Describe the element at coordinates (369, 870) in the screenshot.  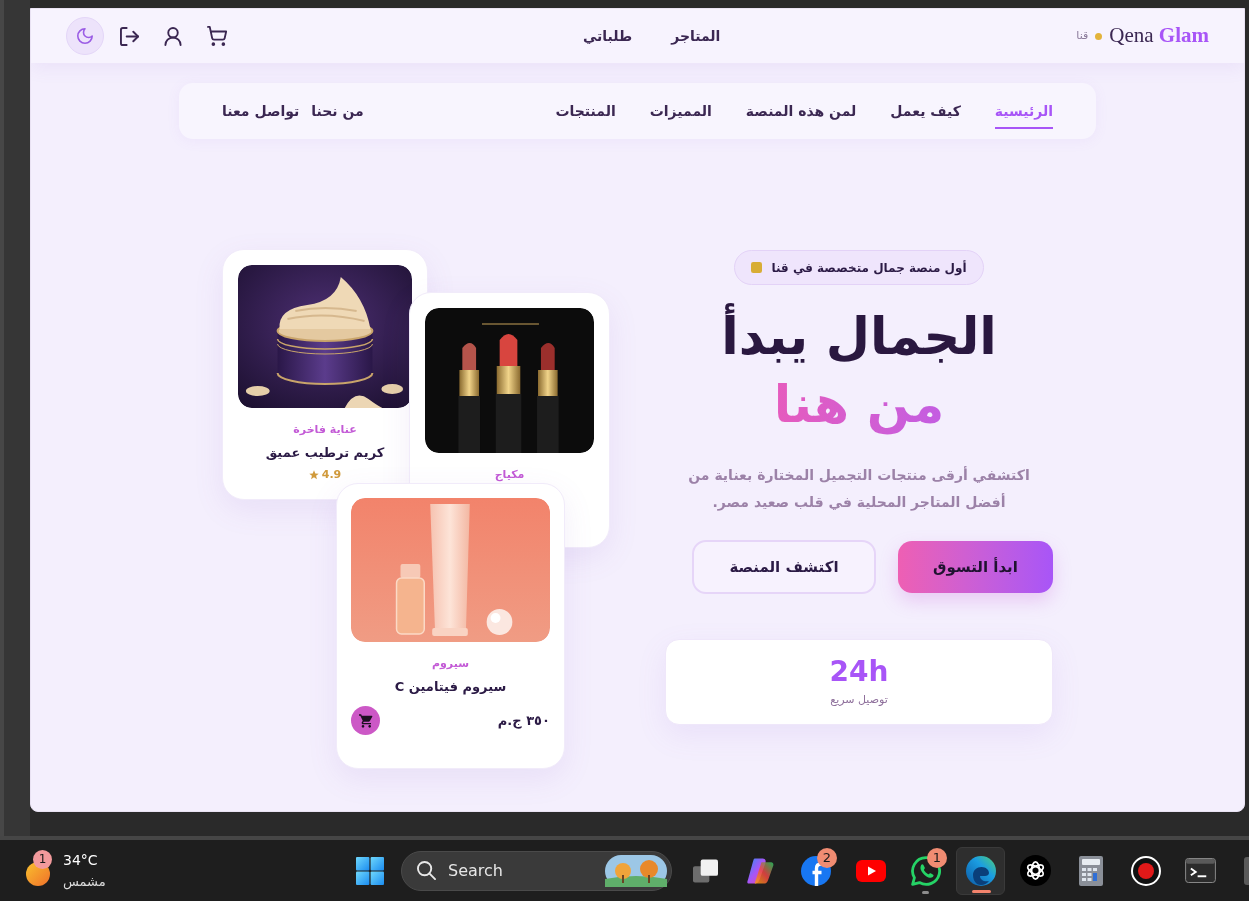
I see `four-squares-icon` at that location.